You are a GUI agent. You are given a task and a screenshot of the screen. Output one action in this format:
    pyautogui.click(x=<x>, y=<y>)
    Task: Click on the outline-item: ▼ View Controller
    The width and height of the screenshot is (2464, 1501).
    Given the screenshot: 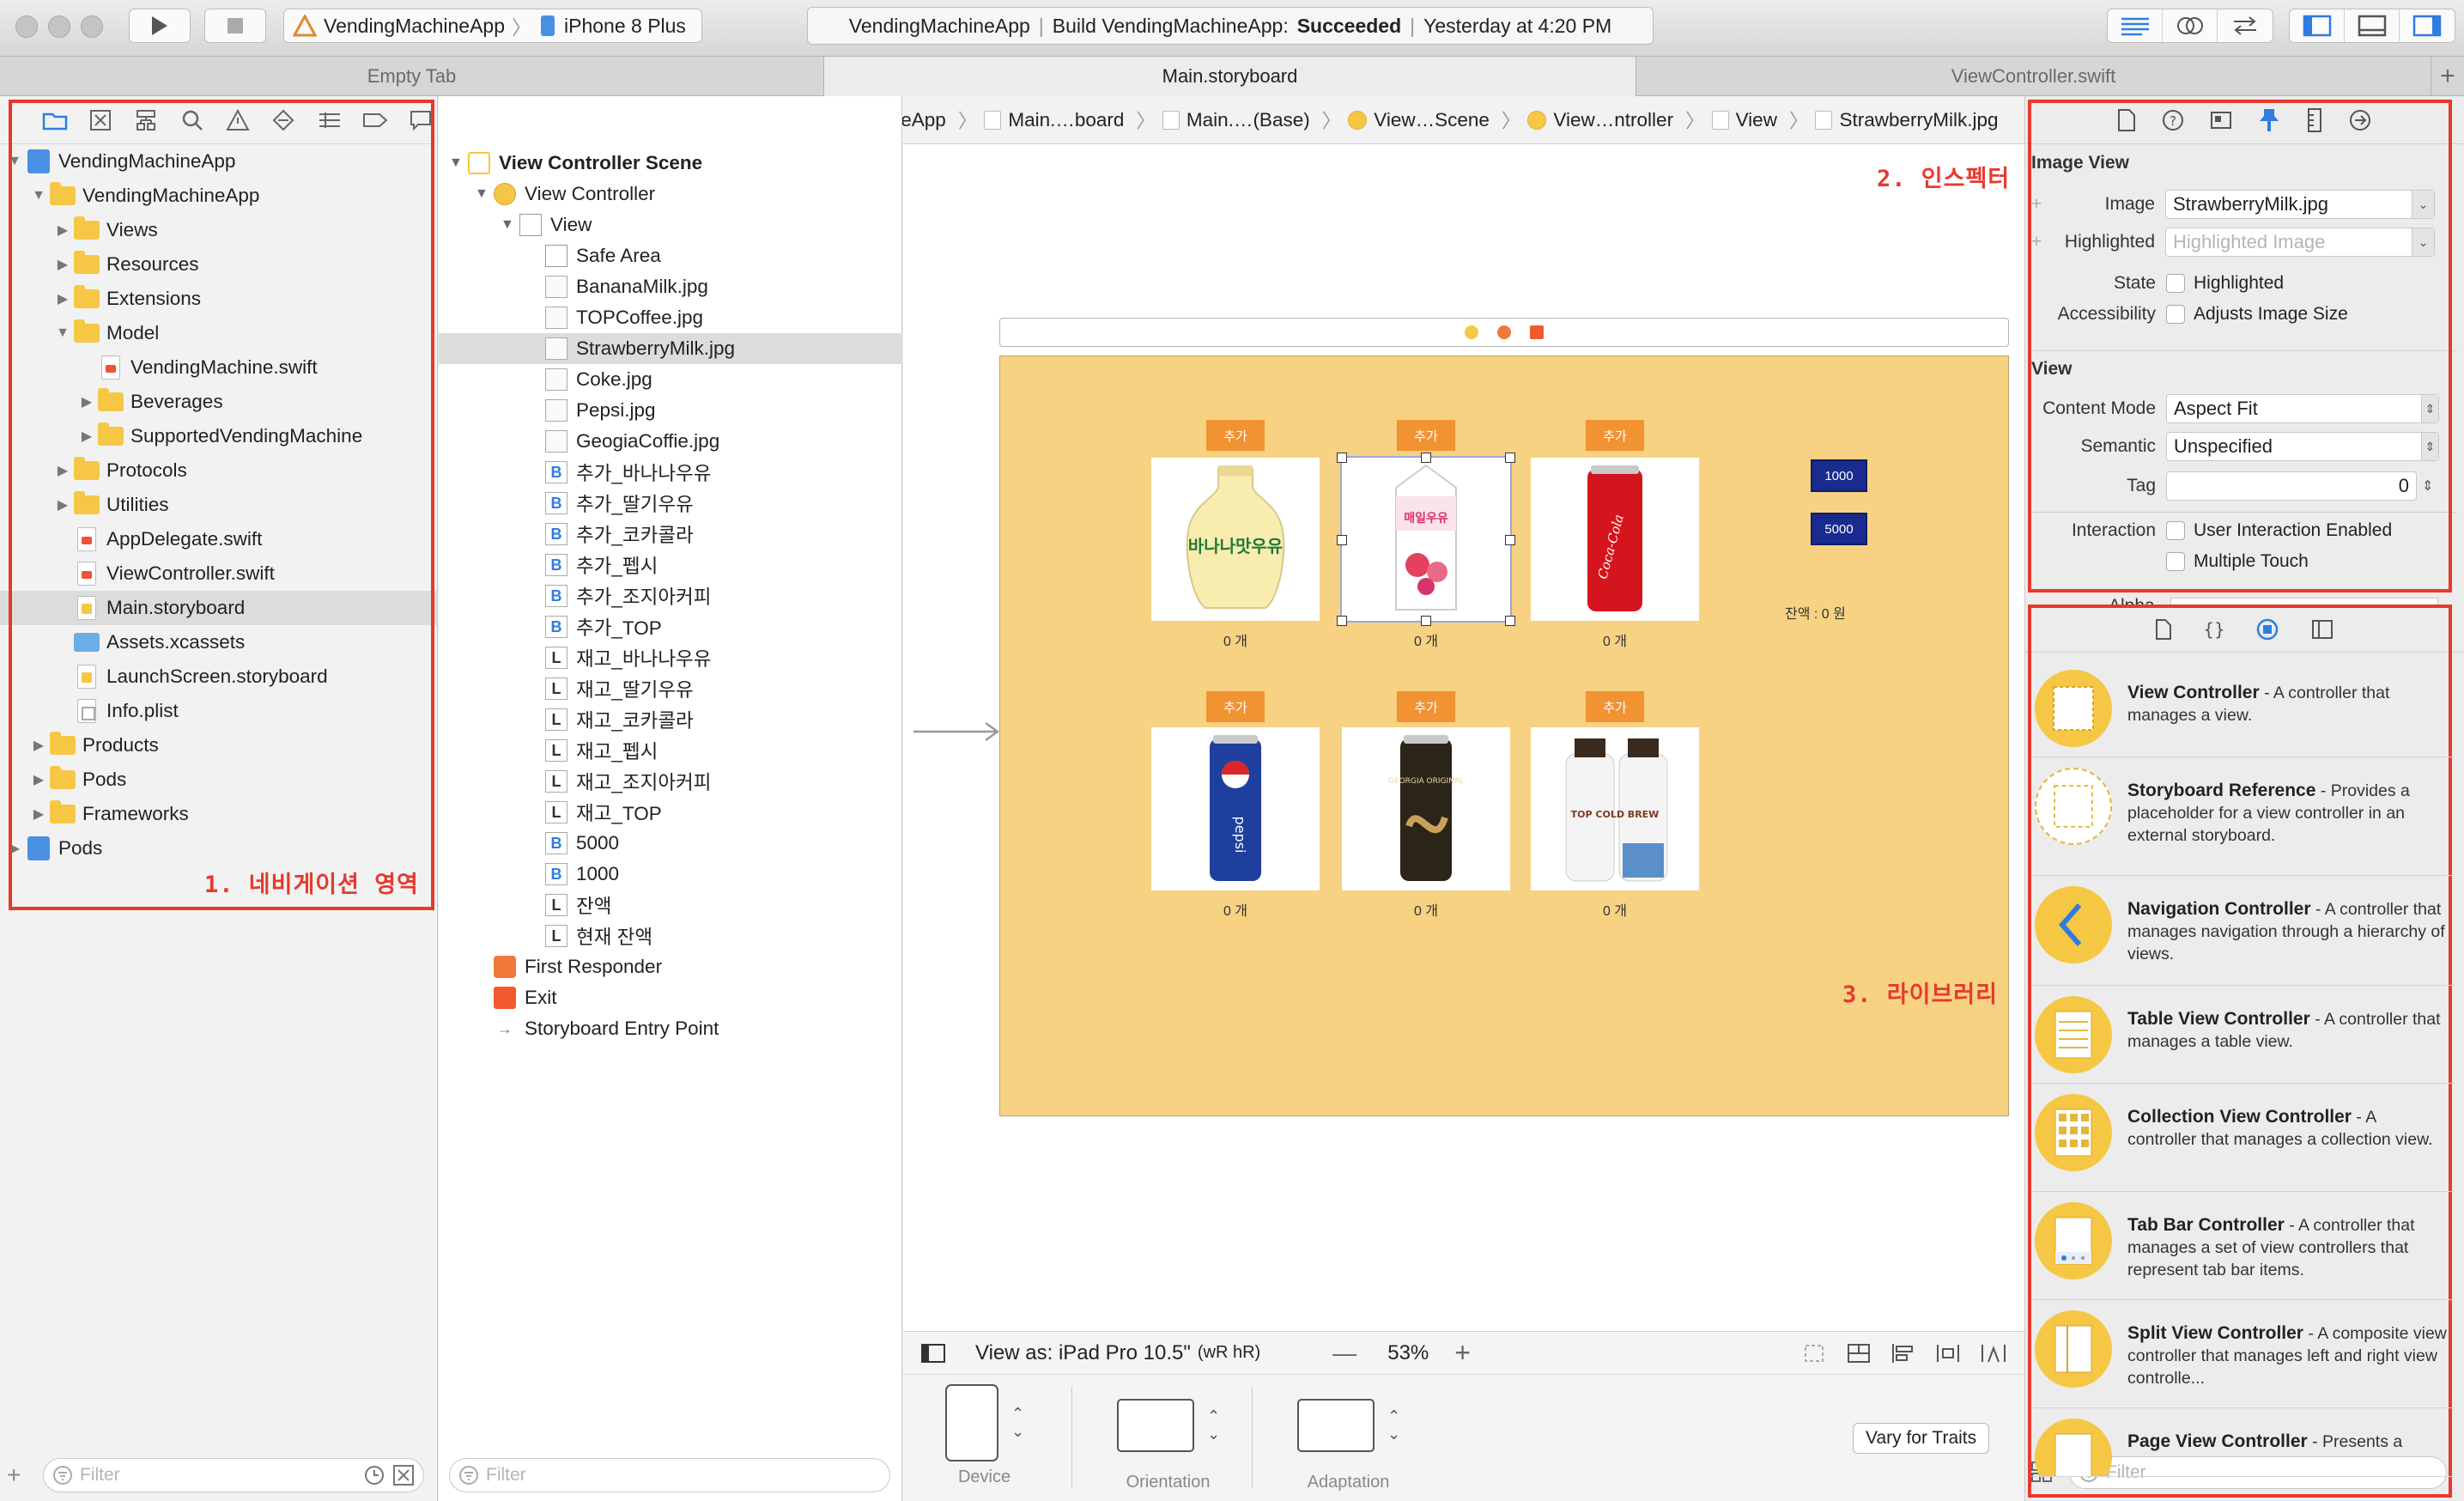 What is the action you would take?
    pyautogui.click(x=670, y=194)
    